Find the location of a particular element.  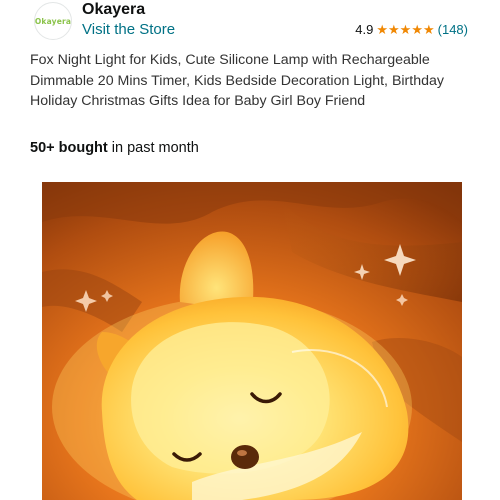

bought-count: 50+ bought is located at coordinates (69, 148).